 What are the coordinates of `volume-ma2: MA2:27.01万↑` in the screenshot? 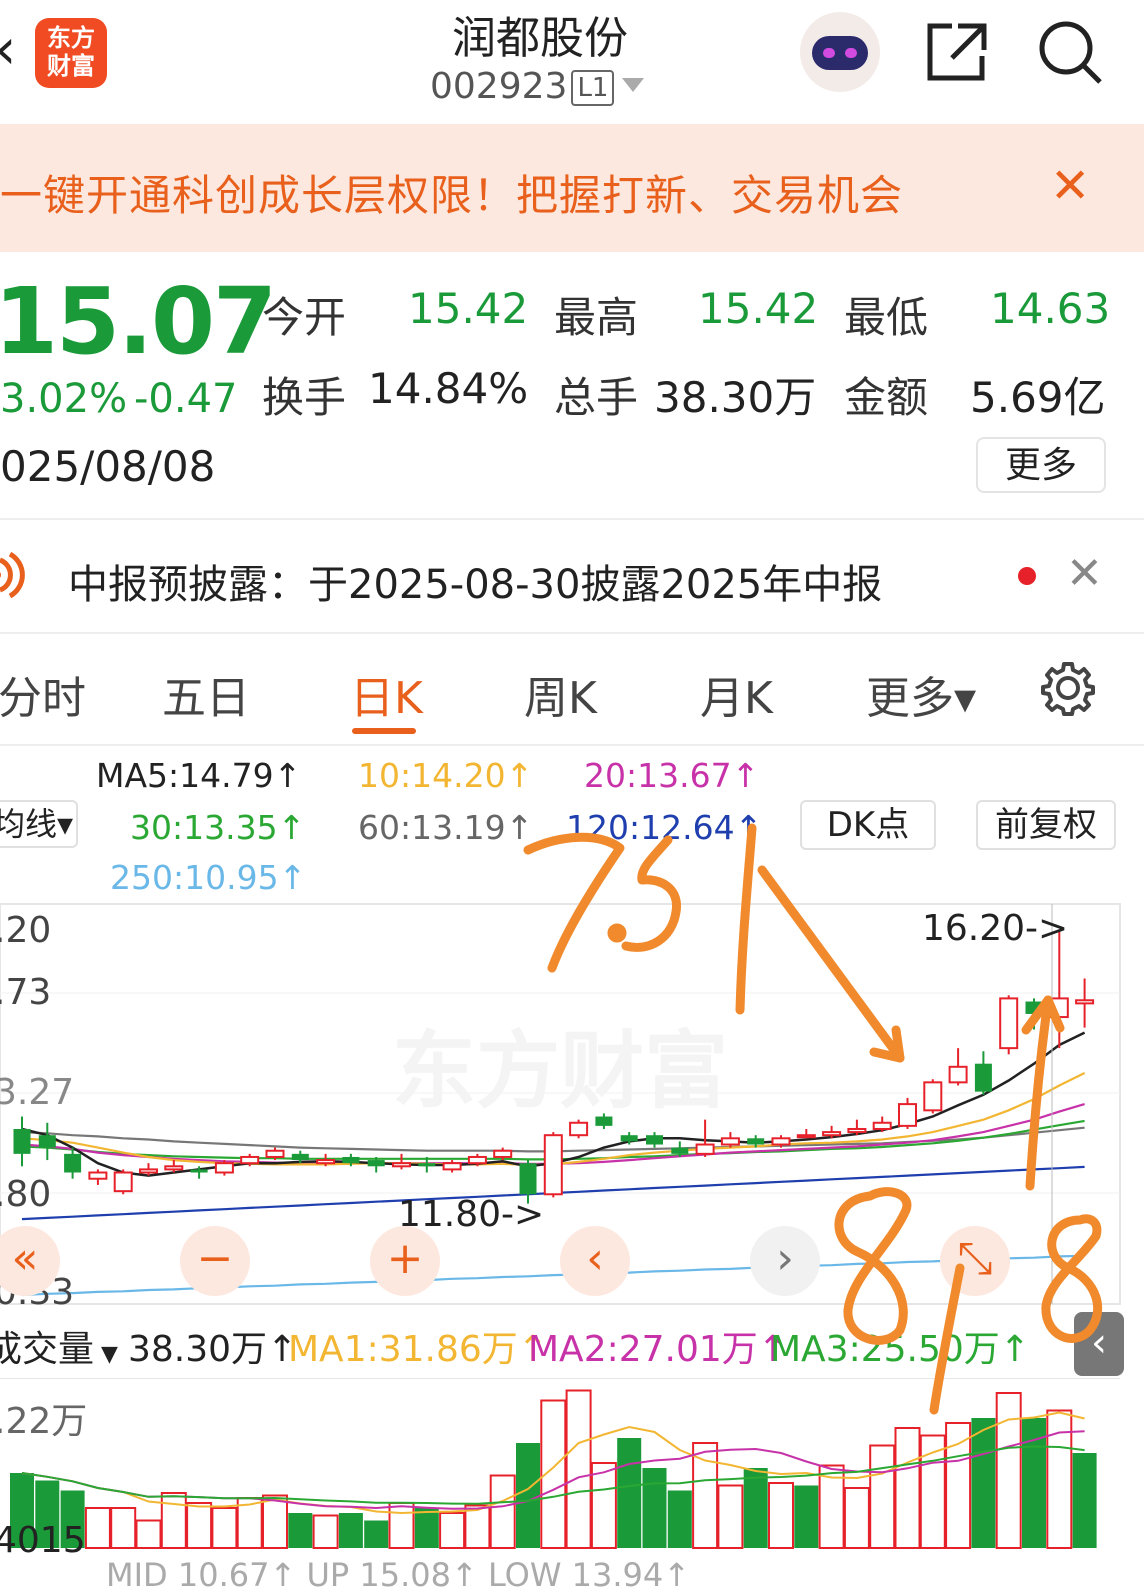 It's located at (658, 1349).